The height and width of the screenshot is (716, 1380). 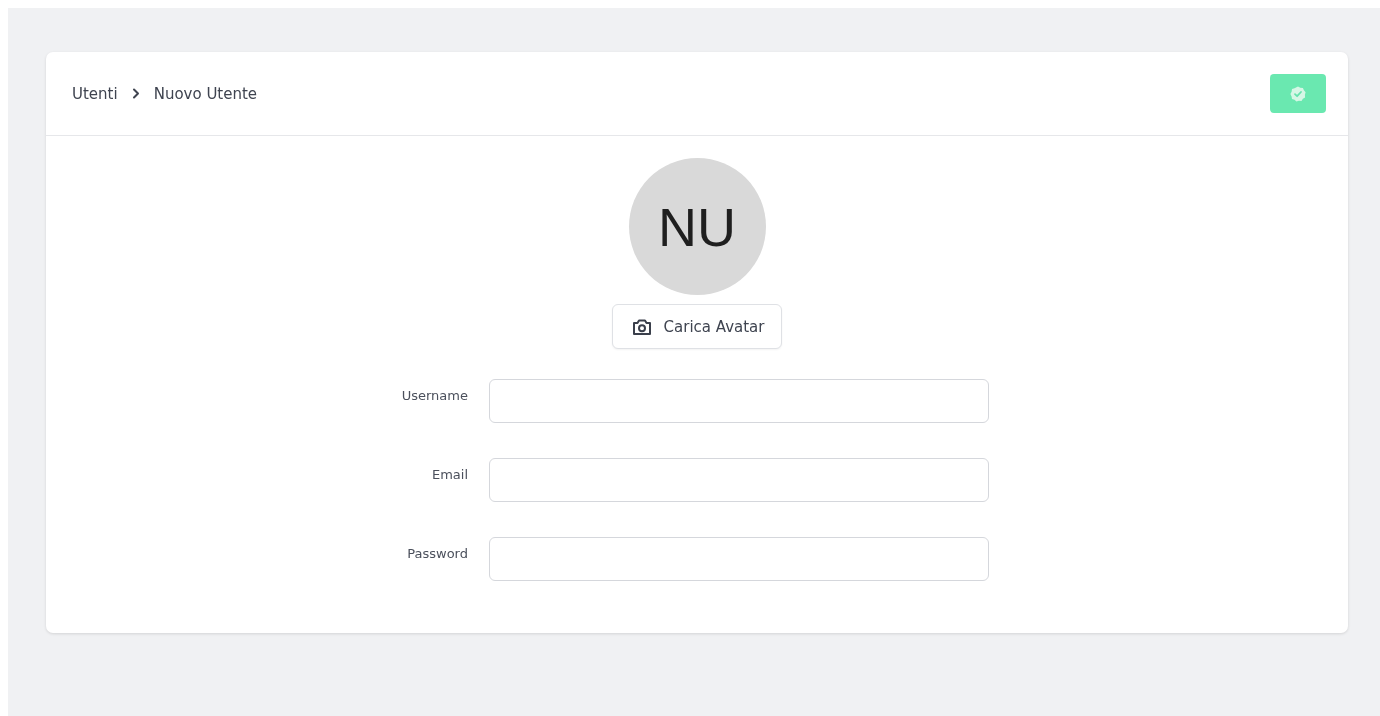 What do you see at coordinates (449, 474) in the screenshot?
I see `field-label: Email` at bounding box center [449, 474].